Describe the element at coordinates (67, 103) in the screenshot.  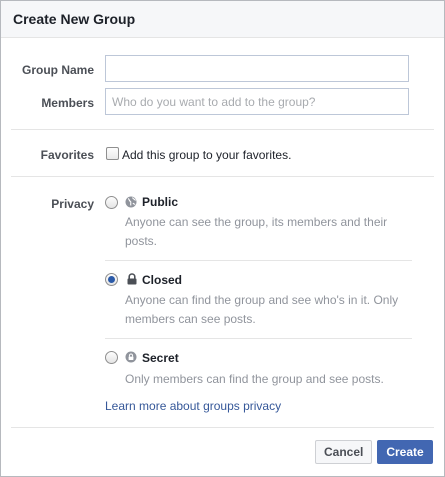
I see `members-label: Members` at that location.